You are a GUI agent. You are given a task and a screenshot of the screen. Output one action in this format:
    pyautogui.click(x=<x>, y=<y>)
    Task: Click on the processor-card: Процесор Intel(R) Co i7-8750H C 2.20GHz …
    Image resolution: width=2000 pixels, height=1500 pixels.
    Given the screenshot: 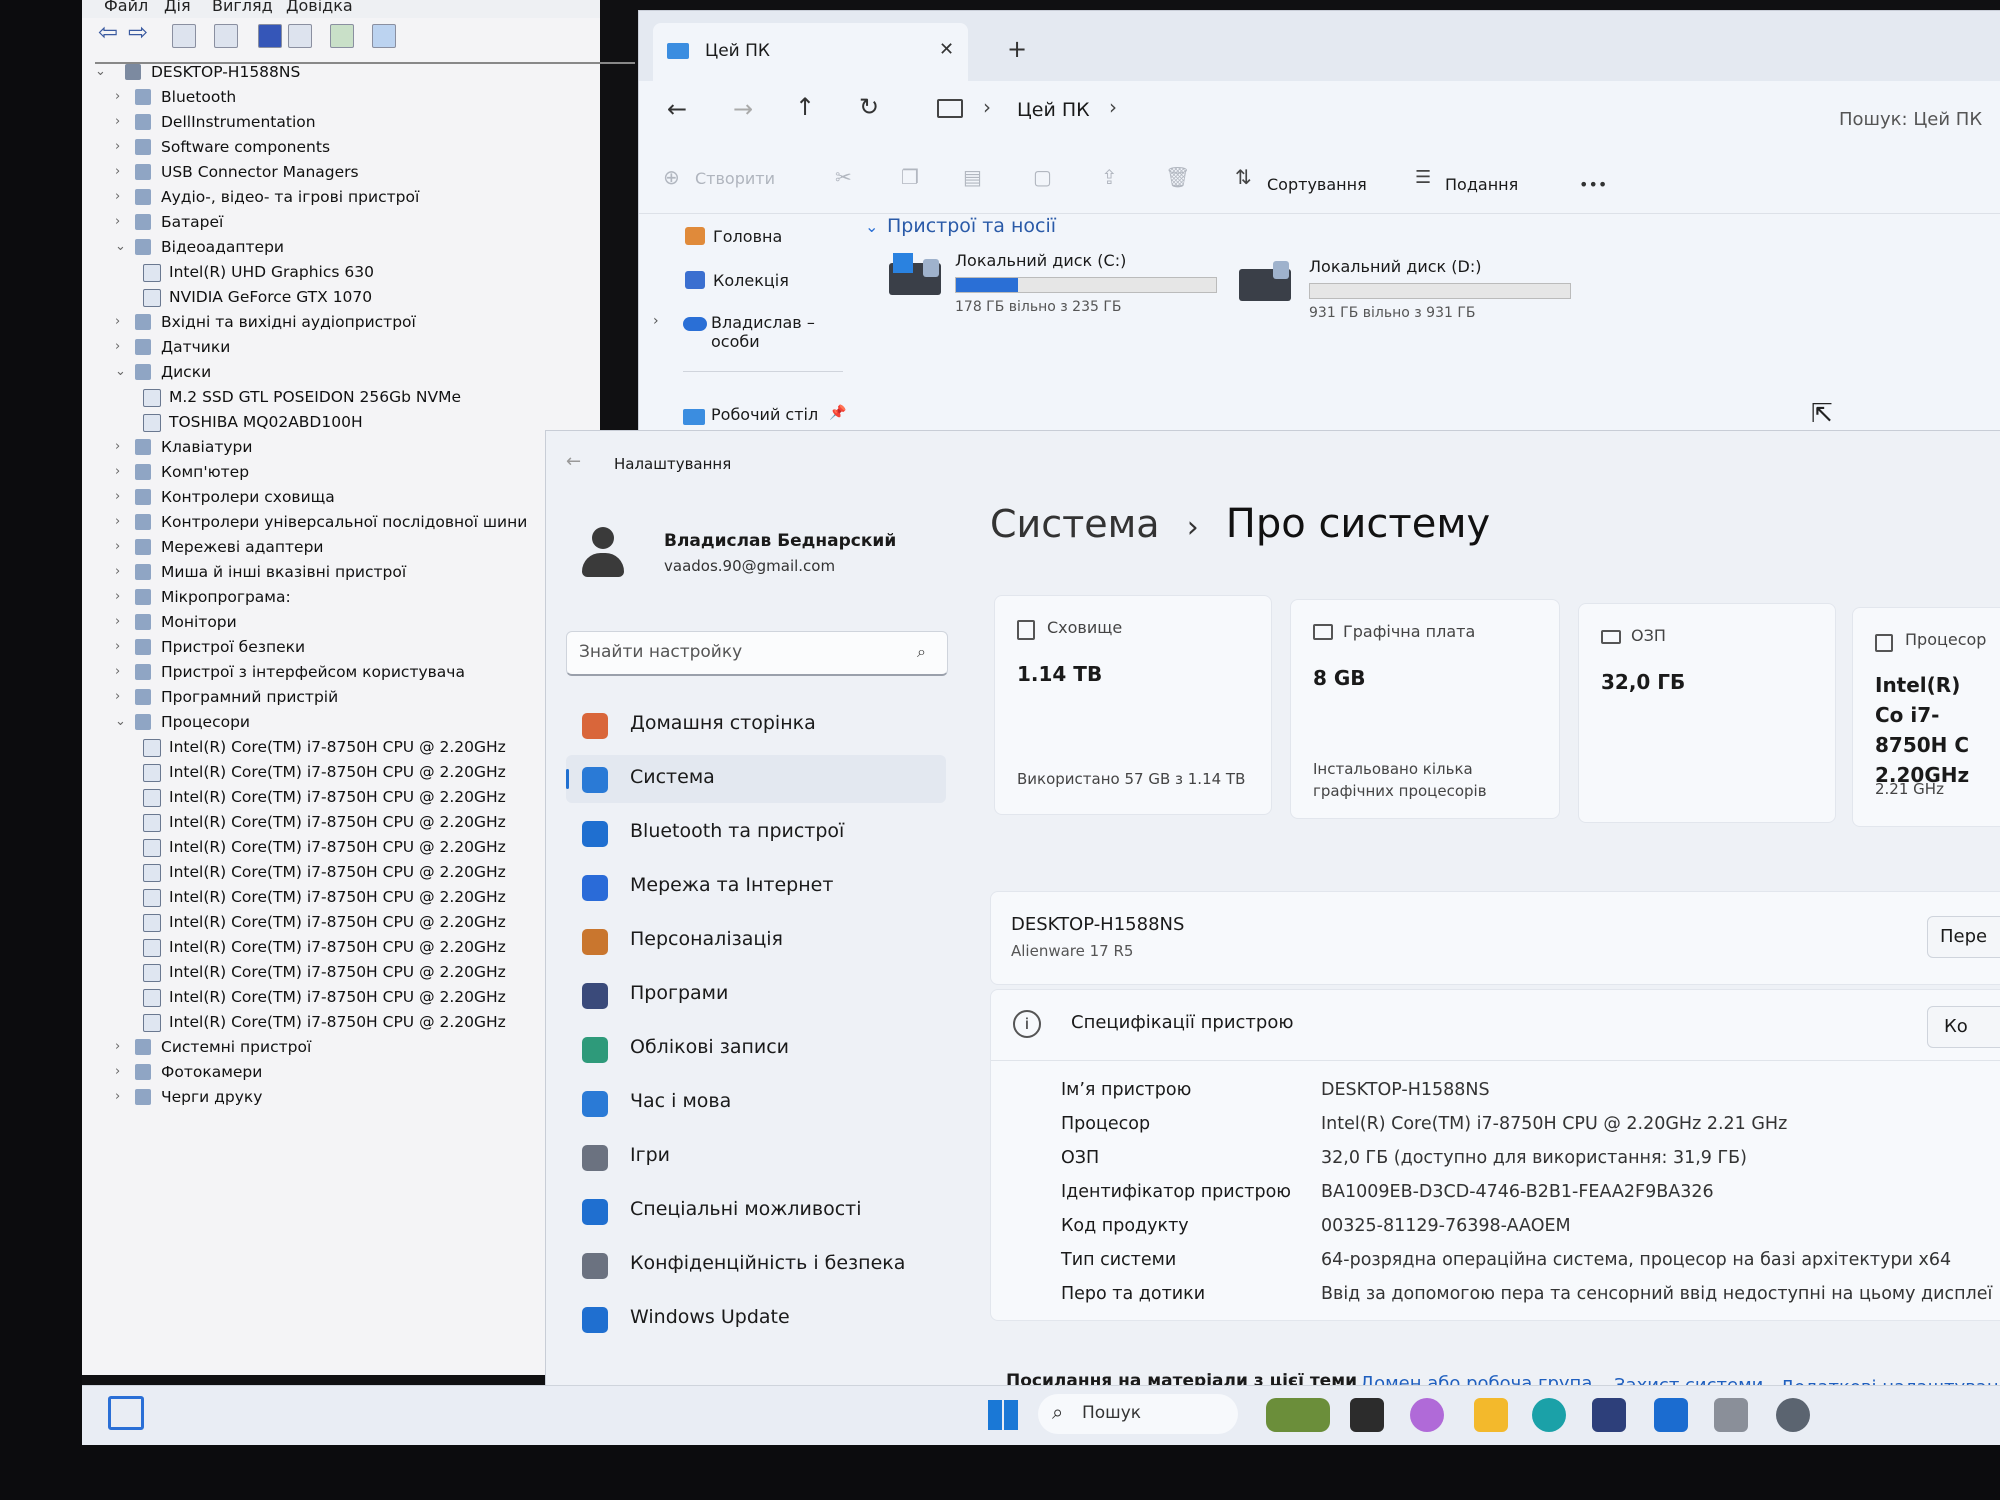 What is the action you would take?
    pyautogui.click(x=1926, y=717)
    